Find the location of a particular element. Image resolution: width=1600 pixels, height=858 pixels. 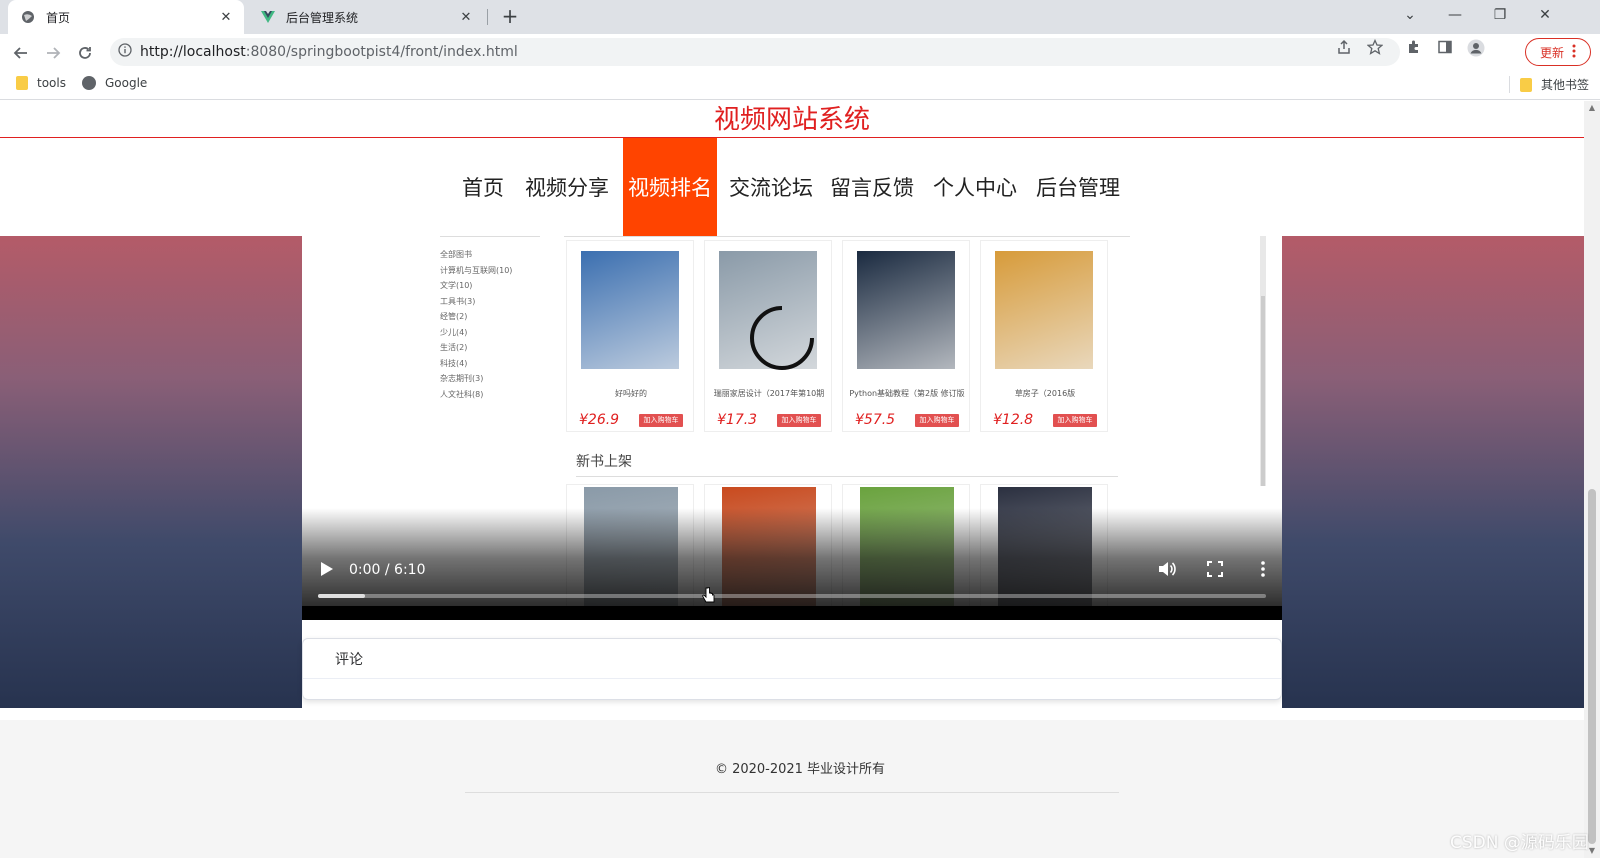

category-item: 计算机与互联网(10) is located at coordinates (476, 270).